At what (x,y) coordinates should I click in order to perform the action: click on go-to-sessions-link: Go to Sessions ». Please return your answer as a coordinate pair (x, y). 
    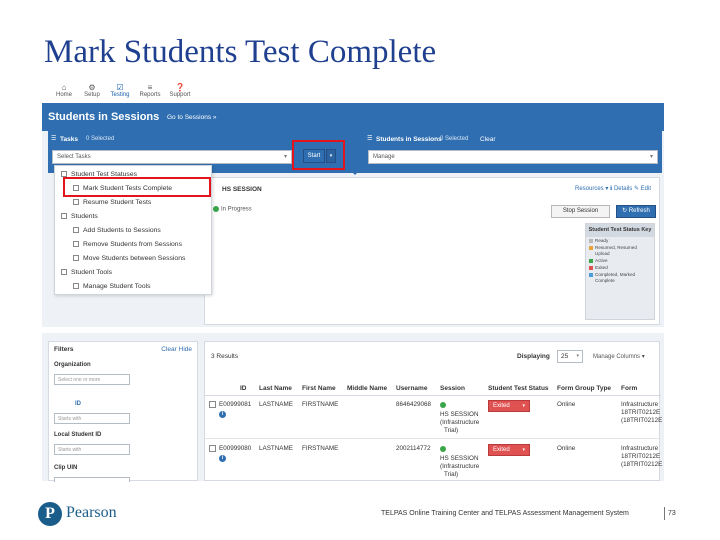
    Looking at the image, I should click on (192, 117).